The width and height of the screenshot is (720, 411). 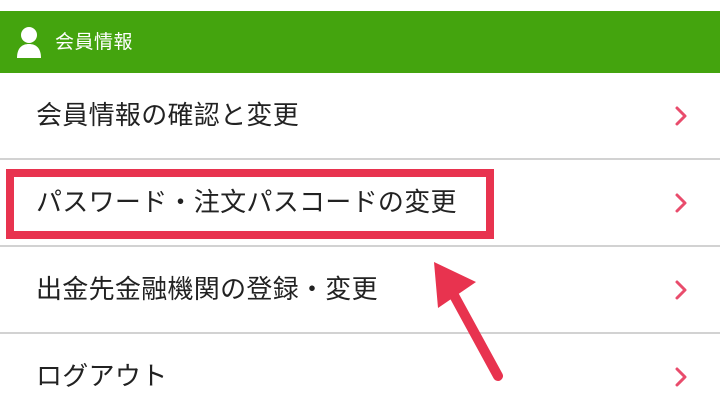 I want to click on menu-item-label: パスワード・注文パスコードの変更, so click(x=246, y=203).